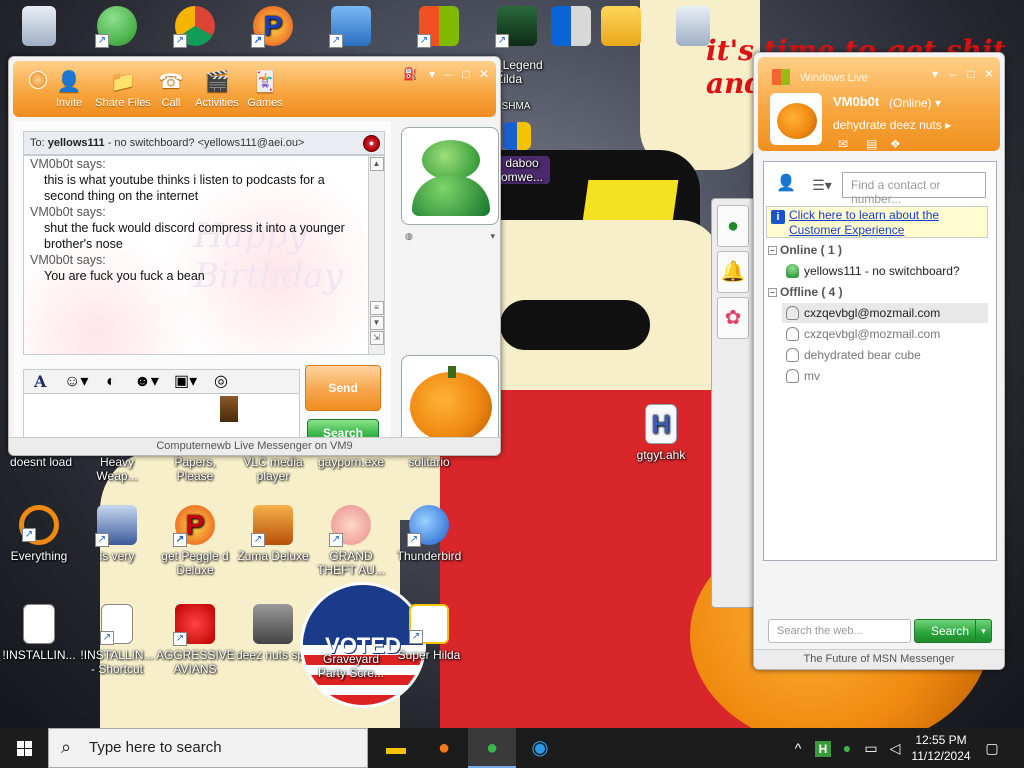  Describe the element at coordinates (117, 28) in the screenshot. I see `messenger-desktop-icon` at that location.